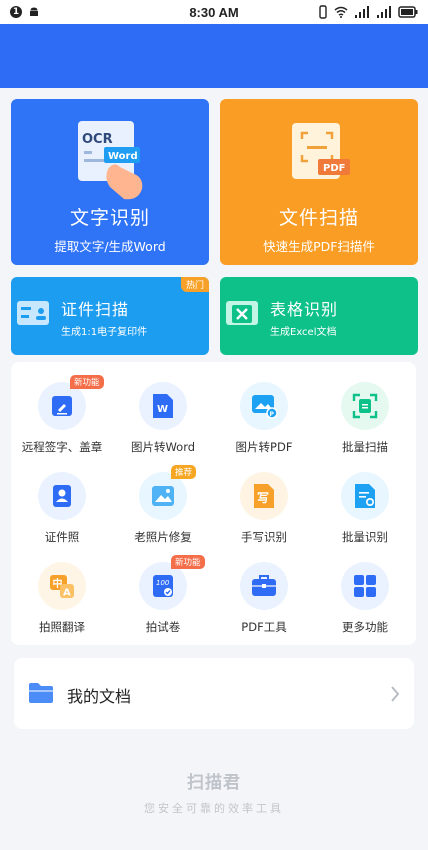 The width and height of the screenshot is (428, 850). I want to click on svg-text: 写, so click(263, 498).